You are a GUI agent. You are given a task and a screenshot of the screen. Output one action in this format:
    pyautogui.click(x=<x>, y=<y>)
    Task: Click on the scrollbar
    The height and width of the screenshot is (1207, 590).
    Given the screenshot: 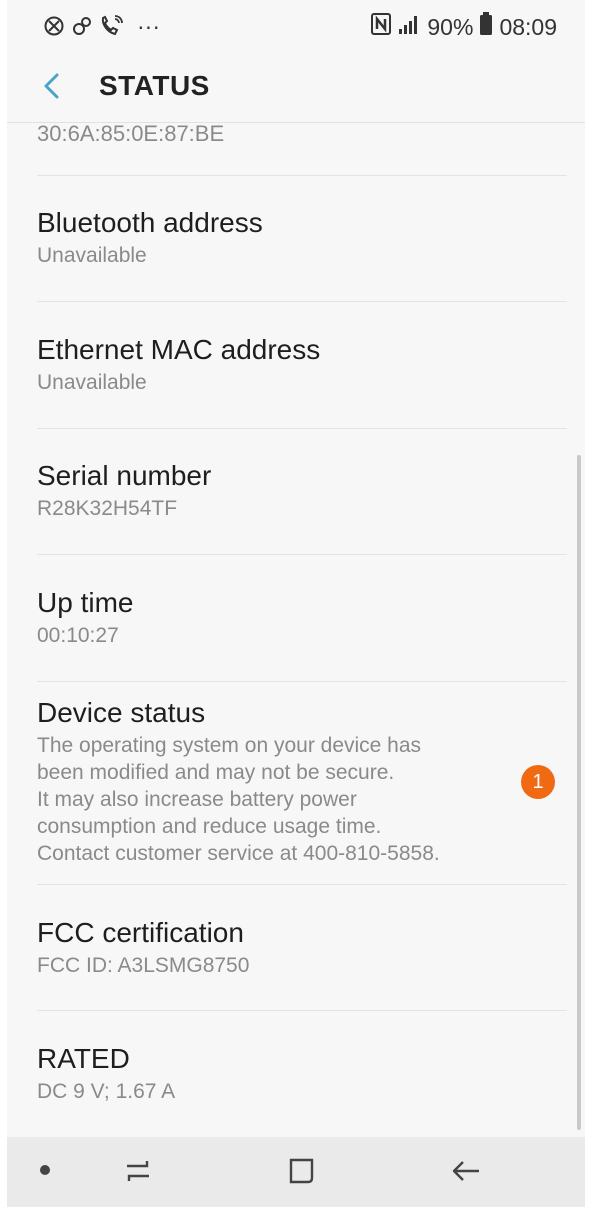 What is the action you would take?
    pyautogui.click(x=579, y=792)
    